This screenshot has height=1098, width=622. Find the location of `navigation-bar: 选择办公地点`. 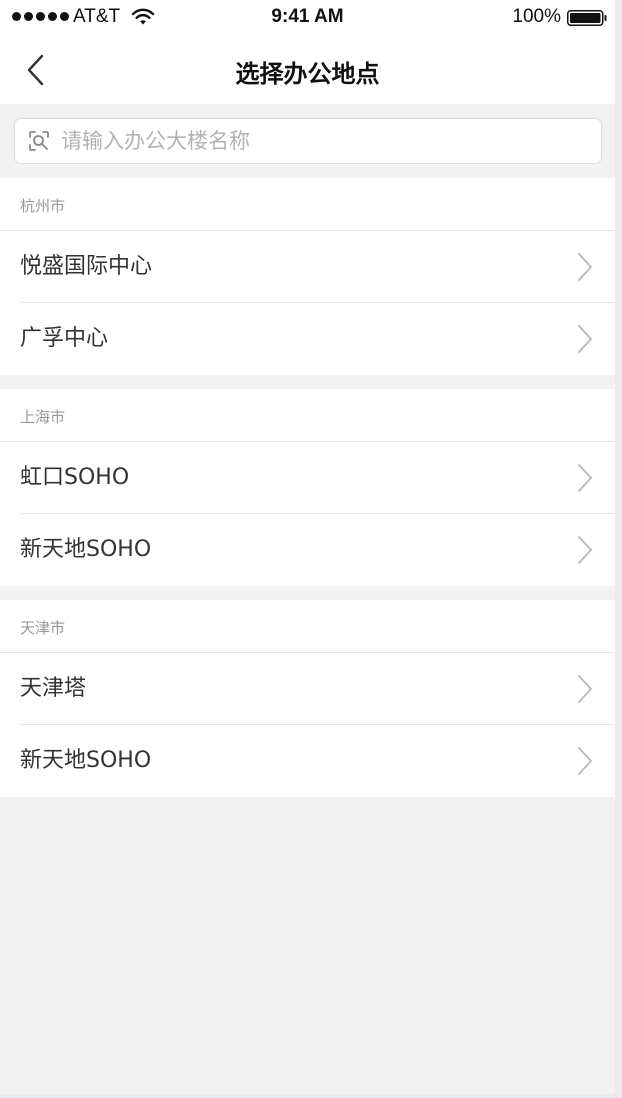

navigation-bar: 选择办公地点 is located at coordinates (307, 70).